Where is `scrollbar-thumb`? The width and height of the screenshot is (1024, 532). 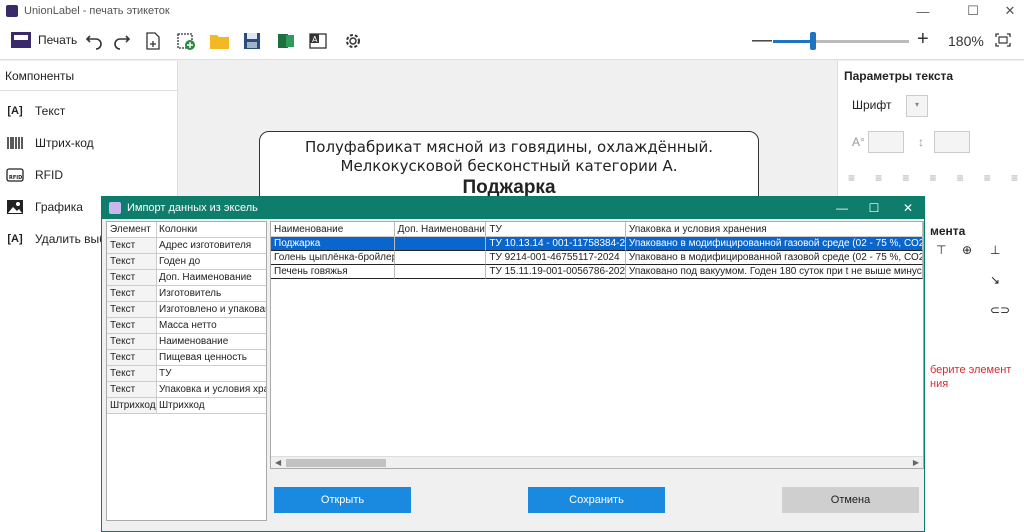
scrollbar-thumb is located at coordinates (336, 463).